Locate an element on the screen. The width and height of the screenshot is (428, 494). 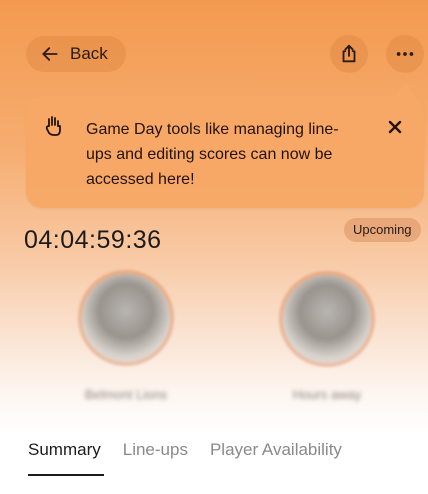
more-horizontal-icon is located at coordinates (405, 54).